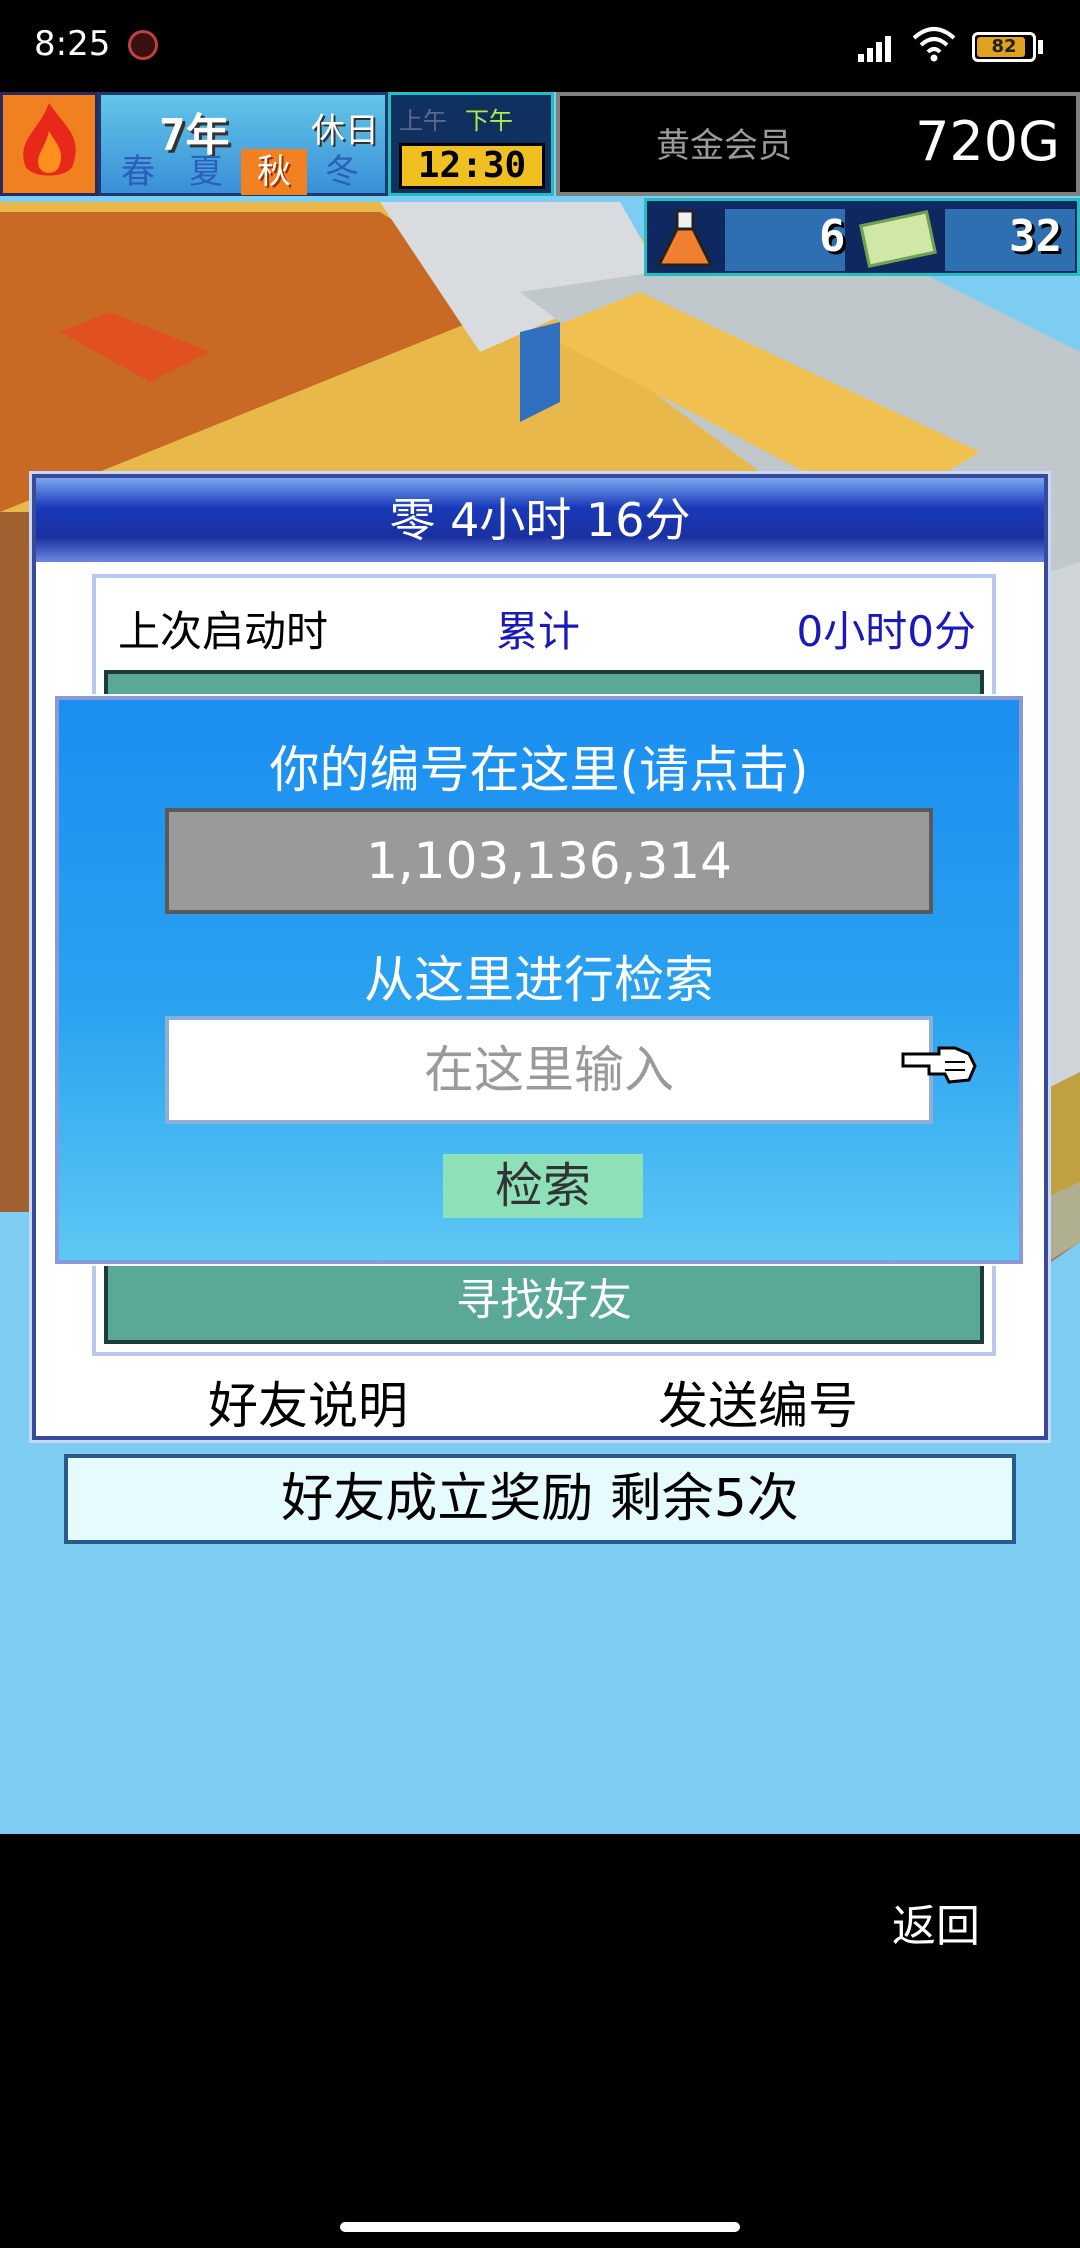 The width and height of the screenshot is (1080, 2248). I want to click on popup-title: 你的编号在这里(请点击), so click(539, 770).